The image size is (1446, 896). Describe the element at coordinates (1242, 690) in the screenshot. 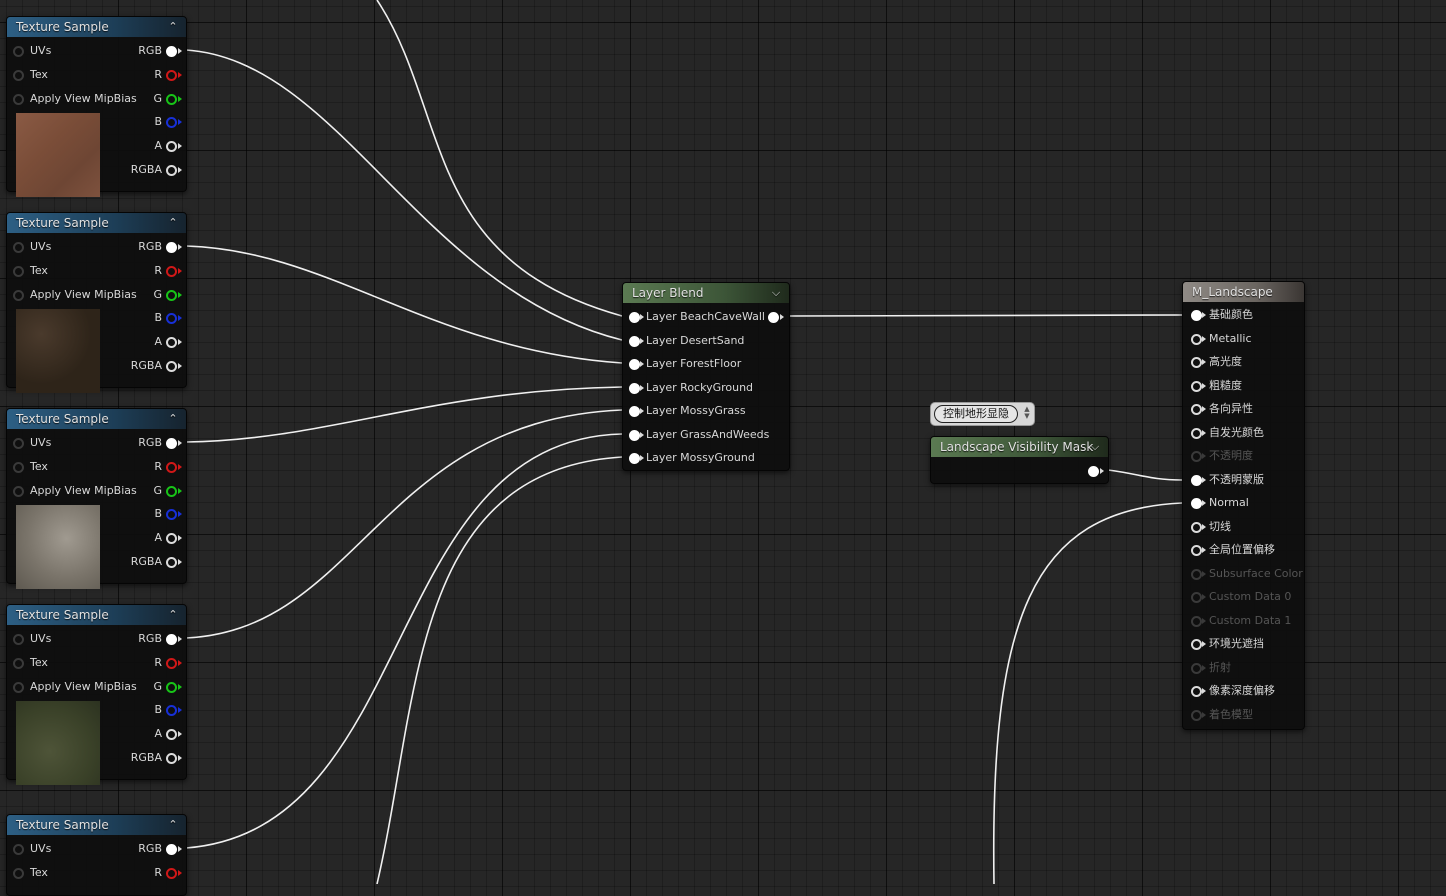

I see `material-pin-label: 像素深度偏移` at that location.